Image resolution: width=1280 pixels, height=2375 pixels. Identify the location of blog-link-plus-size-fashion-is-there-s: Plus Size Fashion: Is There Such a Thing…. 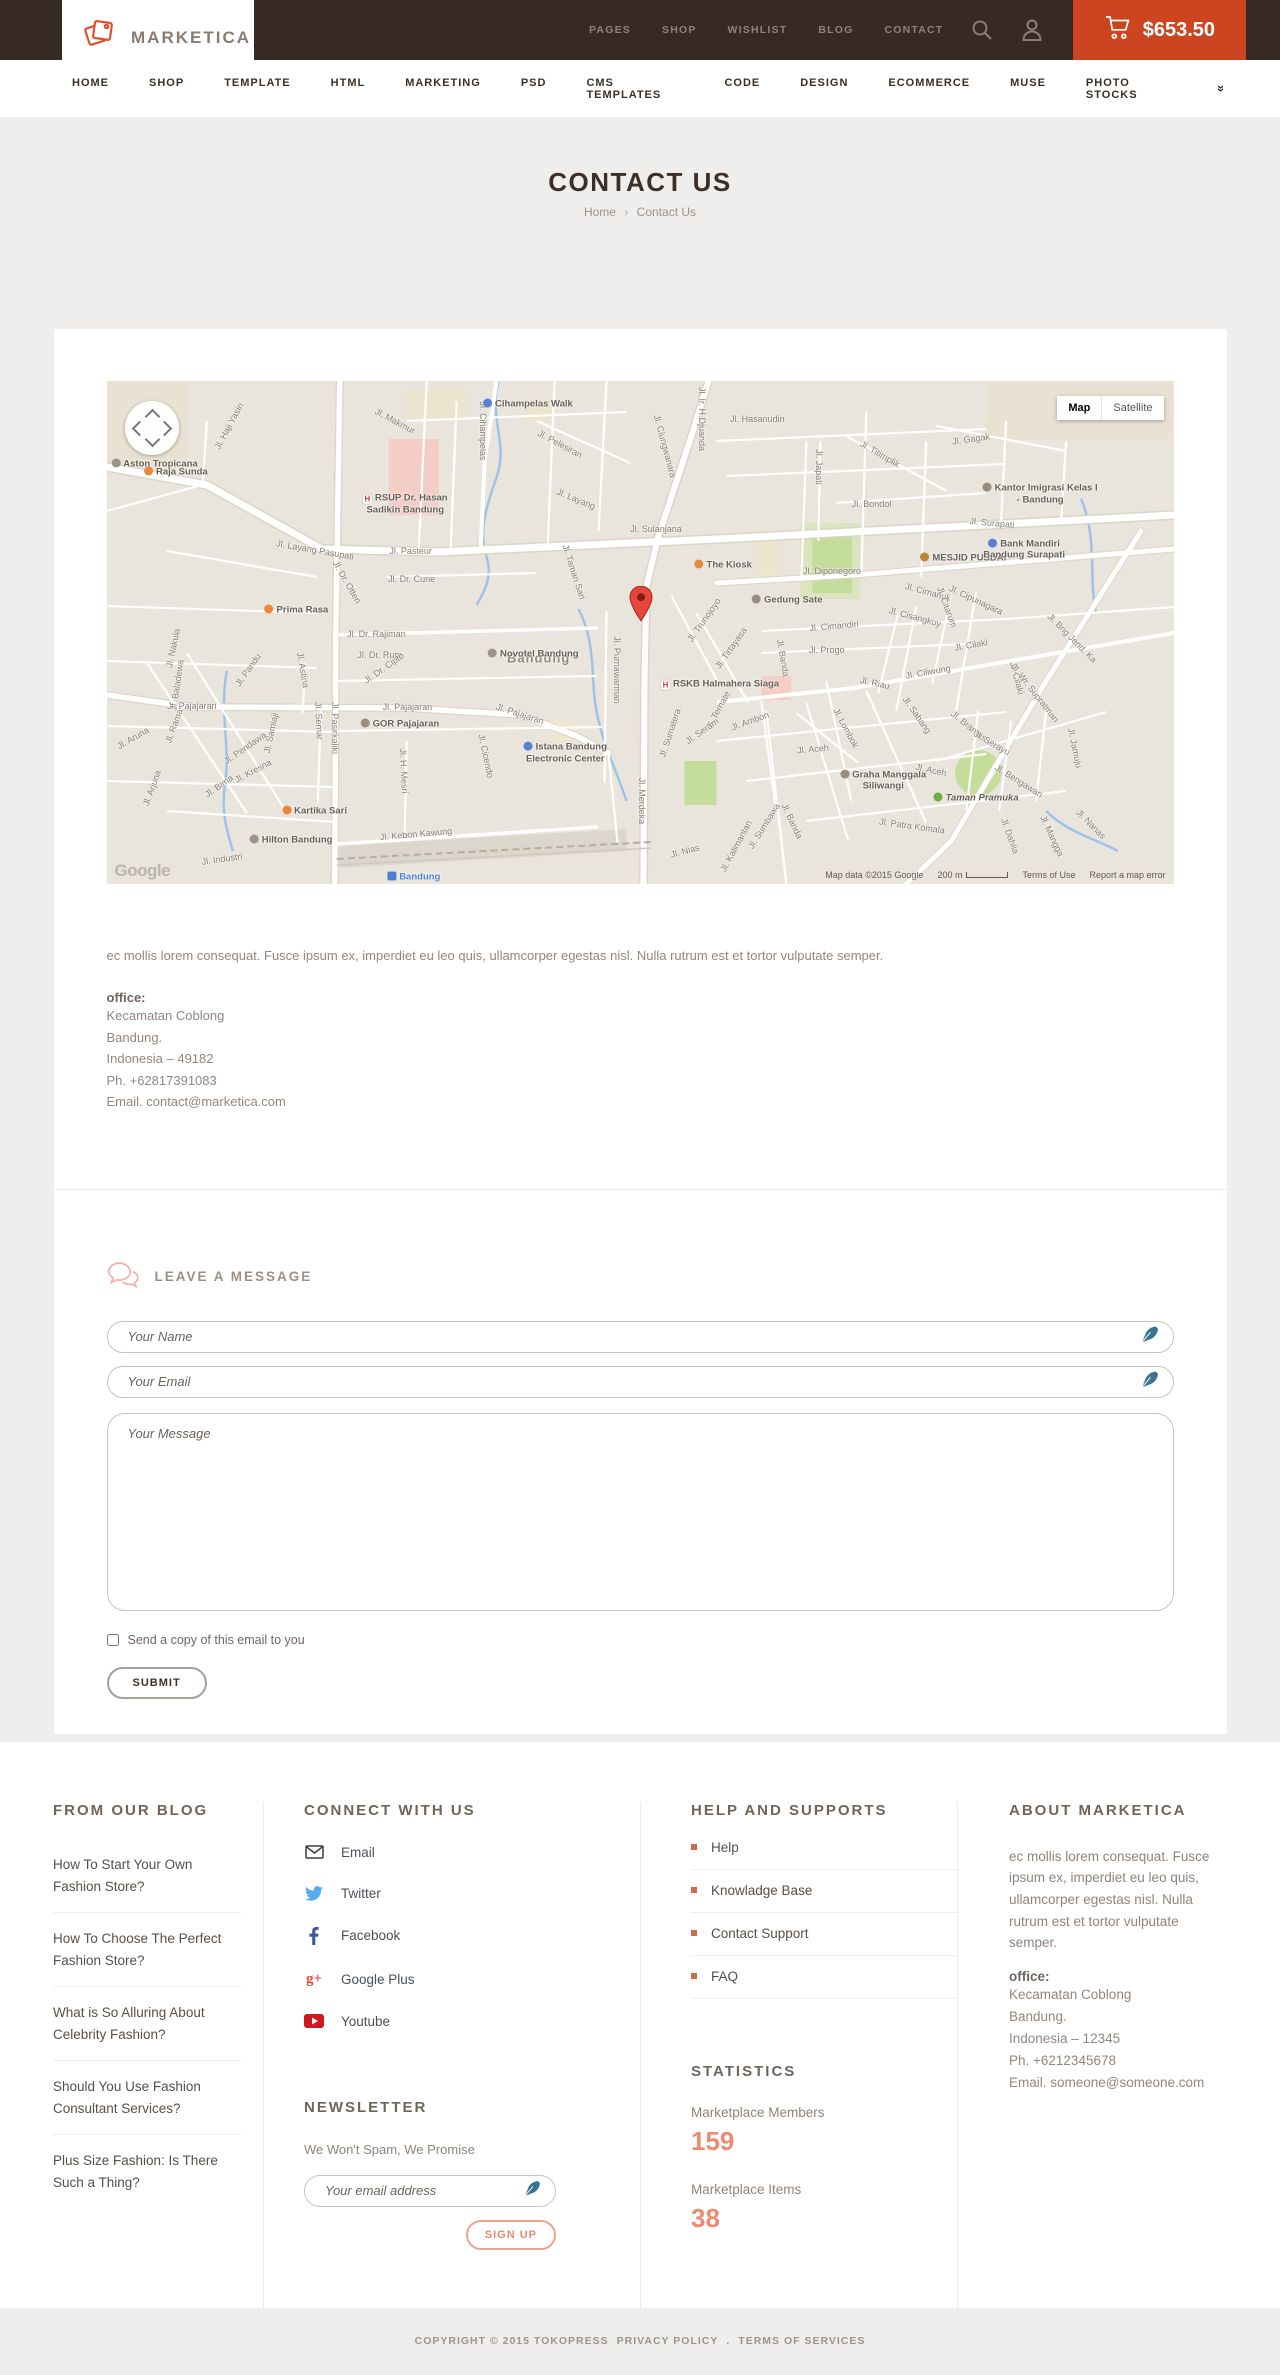
(147, 2171).